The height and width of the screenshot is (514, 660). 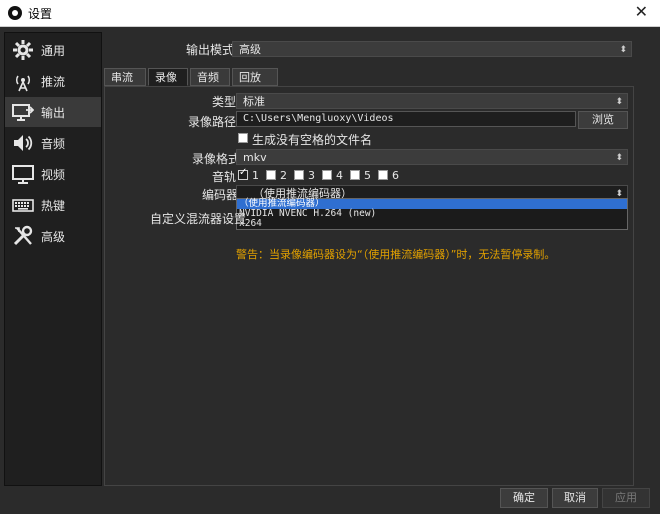 What do you see at coordinates (641, 12) in the screenshot?
I see `close-button: ✕` at bounding box center [641, 12].